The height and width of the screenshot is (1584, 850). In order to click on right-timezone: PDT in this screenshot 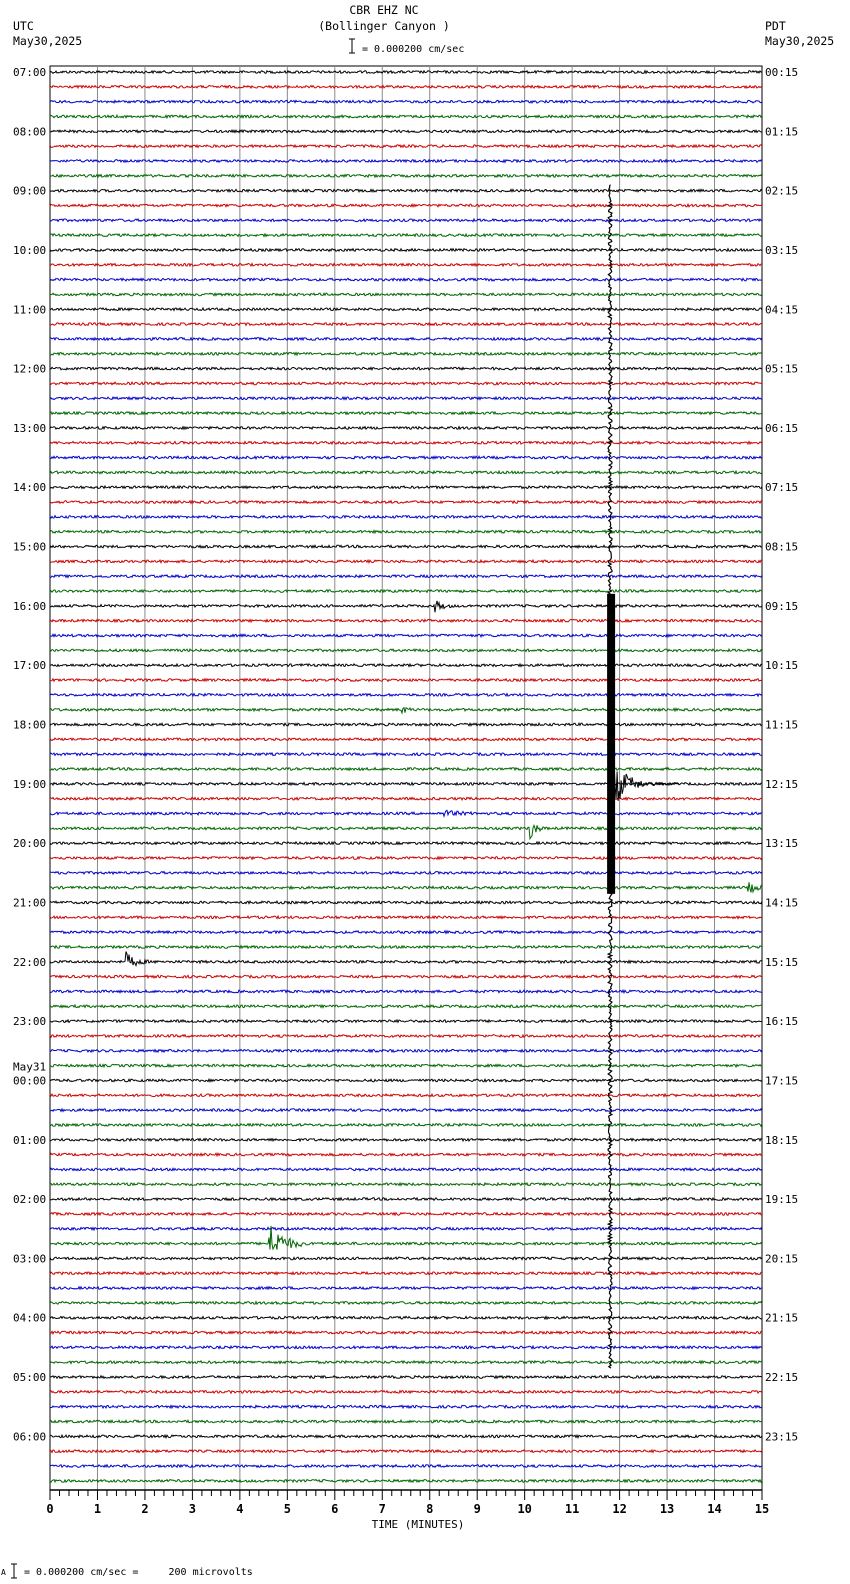, I will do `click(775, 26)`.